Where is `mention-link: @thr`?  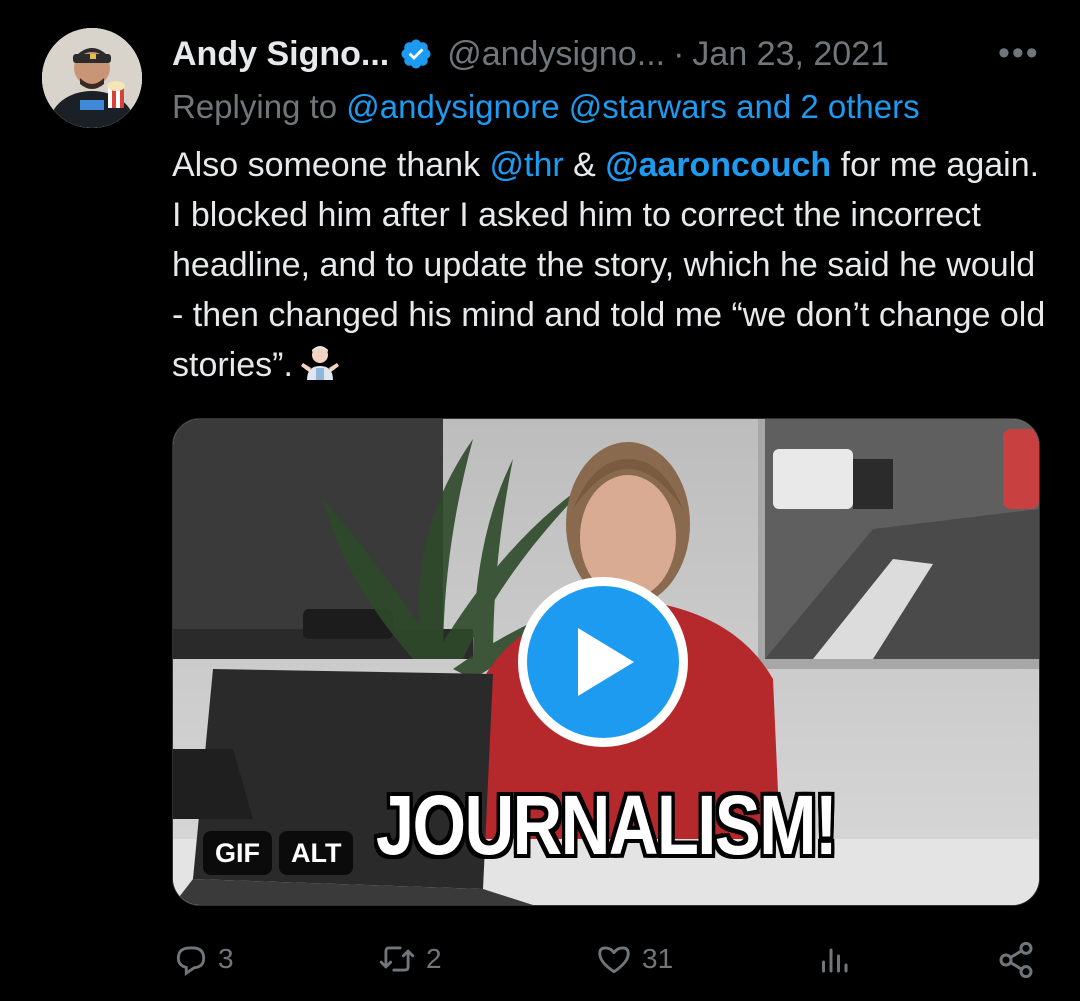 mention-link: @thr is located at coordinates (527, 165).